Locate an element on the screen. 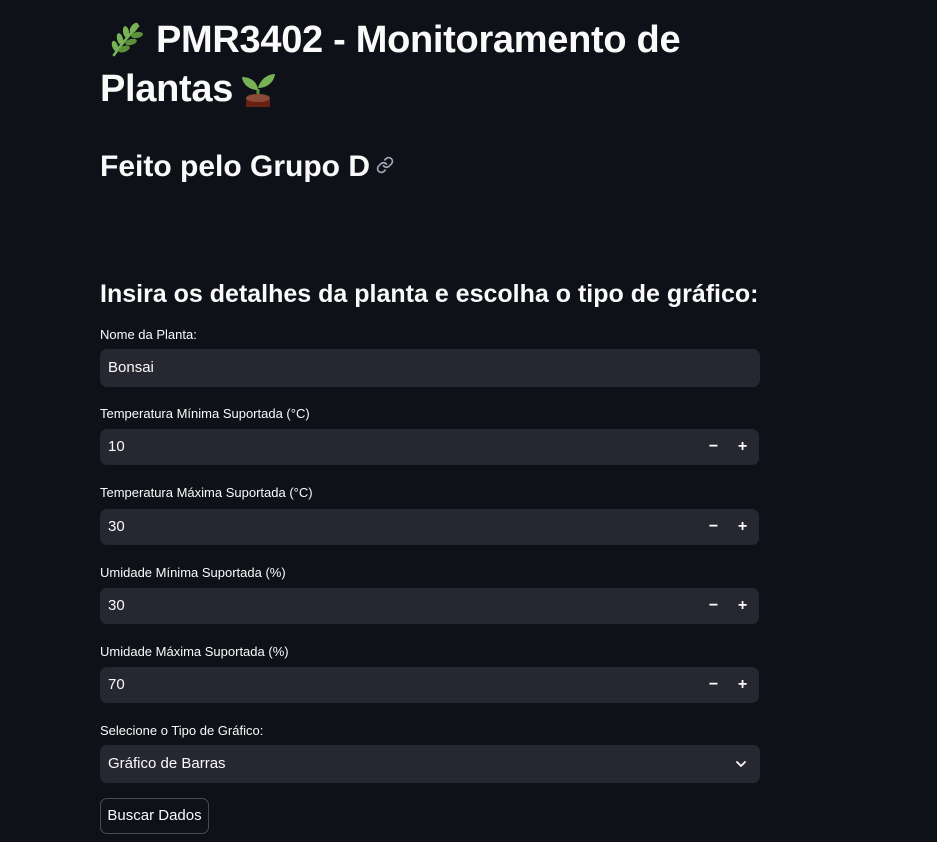 This screenshot has height=842, width=937. title-text-line1: PMR3402 - Monitoramento de is located at coordinates (418, 40).